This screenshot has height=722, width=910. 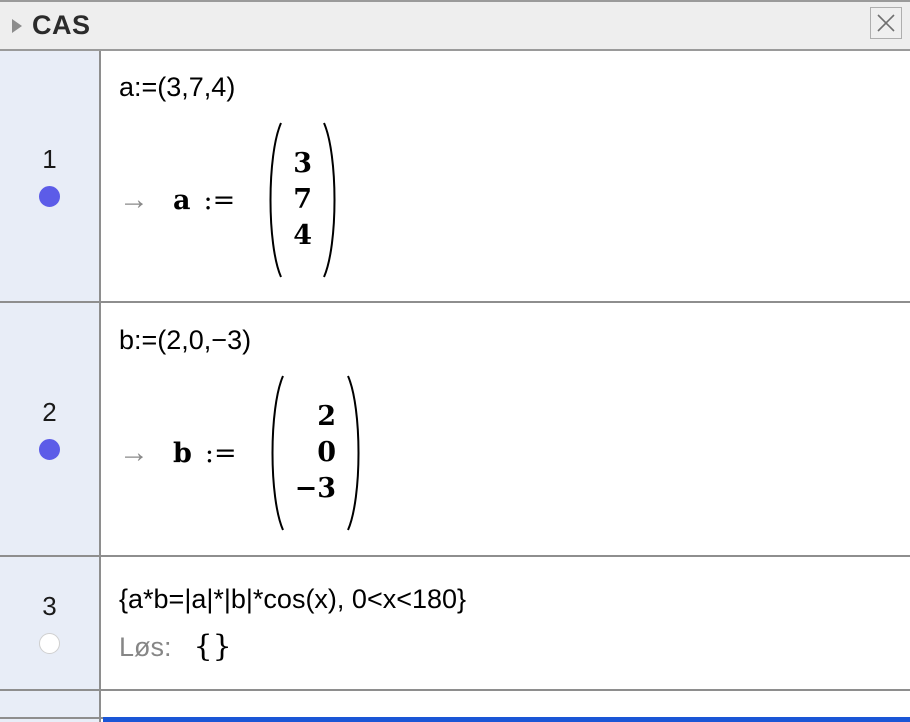 I want to click on column-vector: 3 7 4, so click(x=302, y=200).